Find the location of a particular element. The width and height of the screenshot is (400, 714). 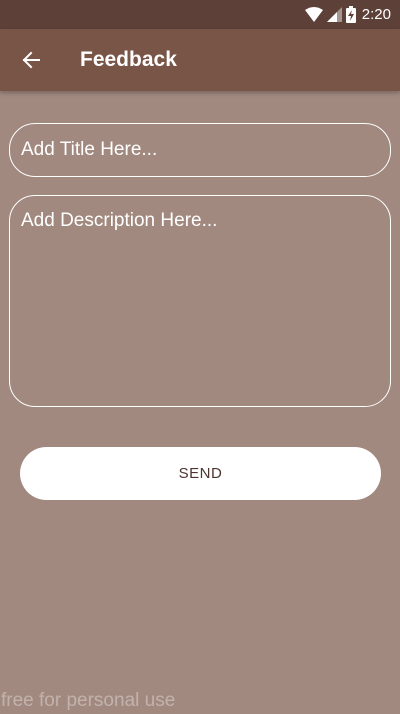

arrow-left-icon is located at coordinates (31, 60).